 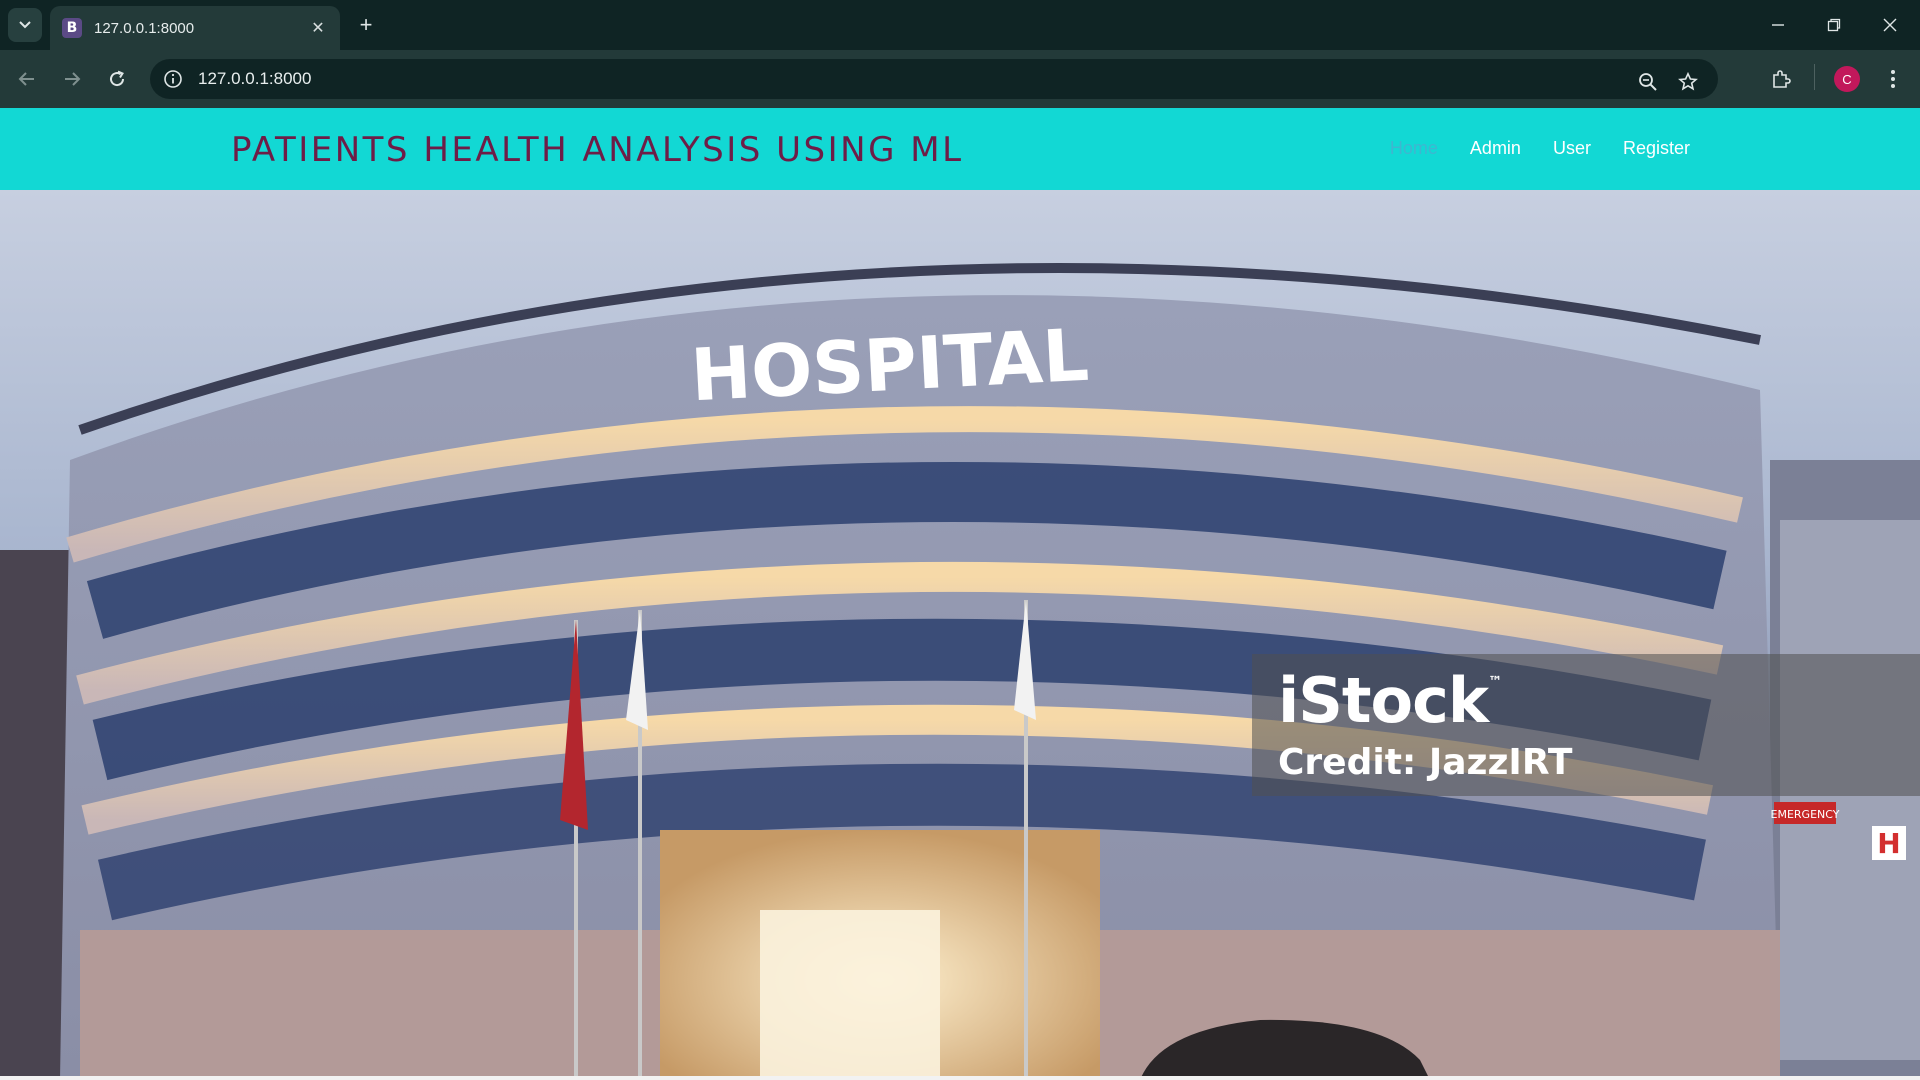 I want to click on watermark-logo-text: iStock, so click(x=1383, y=700).